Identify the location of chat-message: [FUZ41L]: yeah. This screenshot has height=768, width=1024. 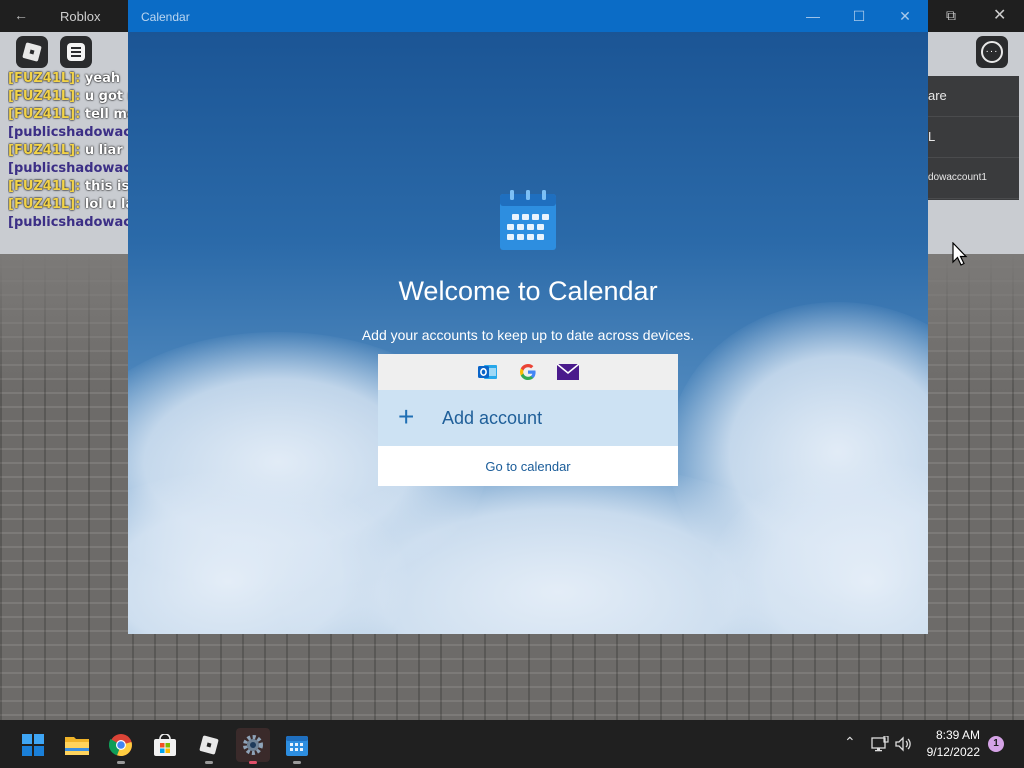
(70, 79).